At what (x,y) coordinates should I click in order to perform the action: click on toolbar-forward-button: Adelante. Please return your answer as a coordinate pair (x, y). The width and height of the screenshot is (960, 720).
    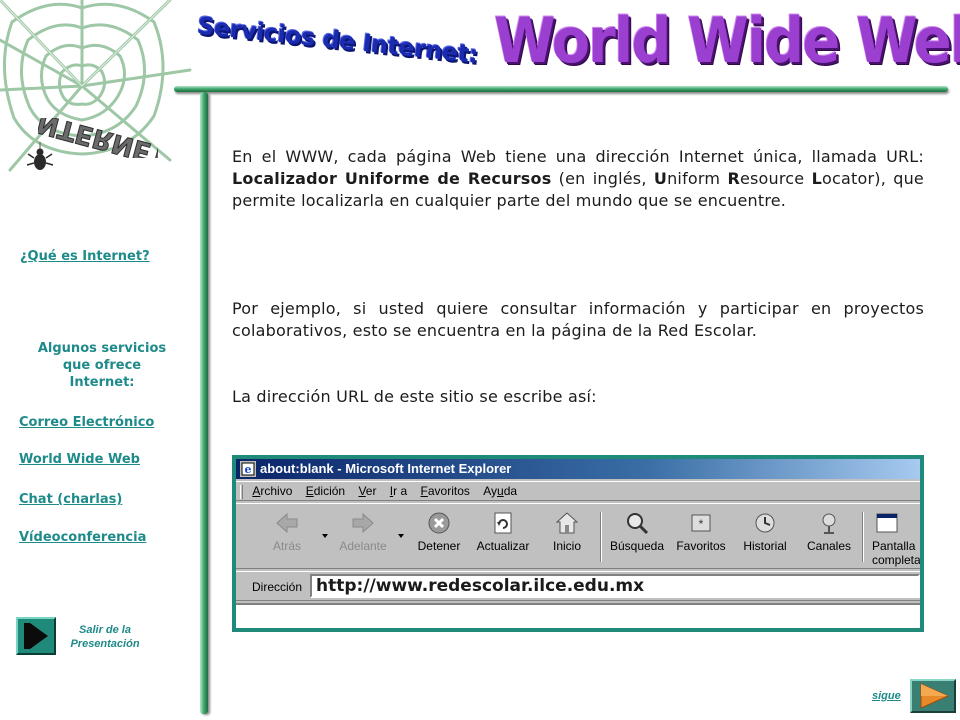
    Looking at the image, I should click on (363, 538).